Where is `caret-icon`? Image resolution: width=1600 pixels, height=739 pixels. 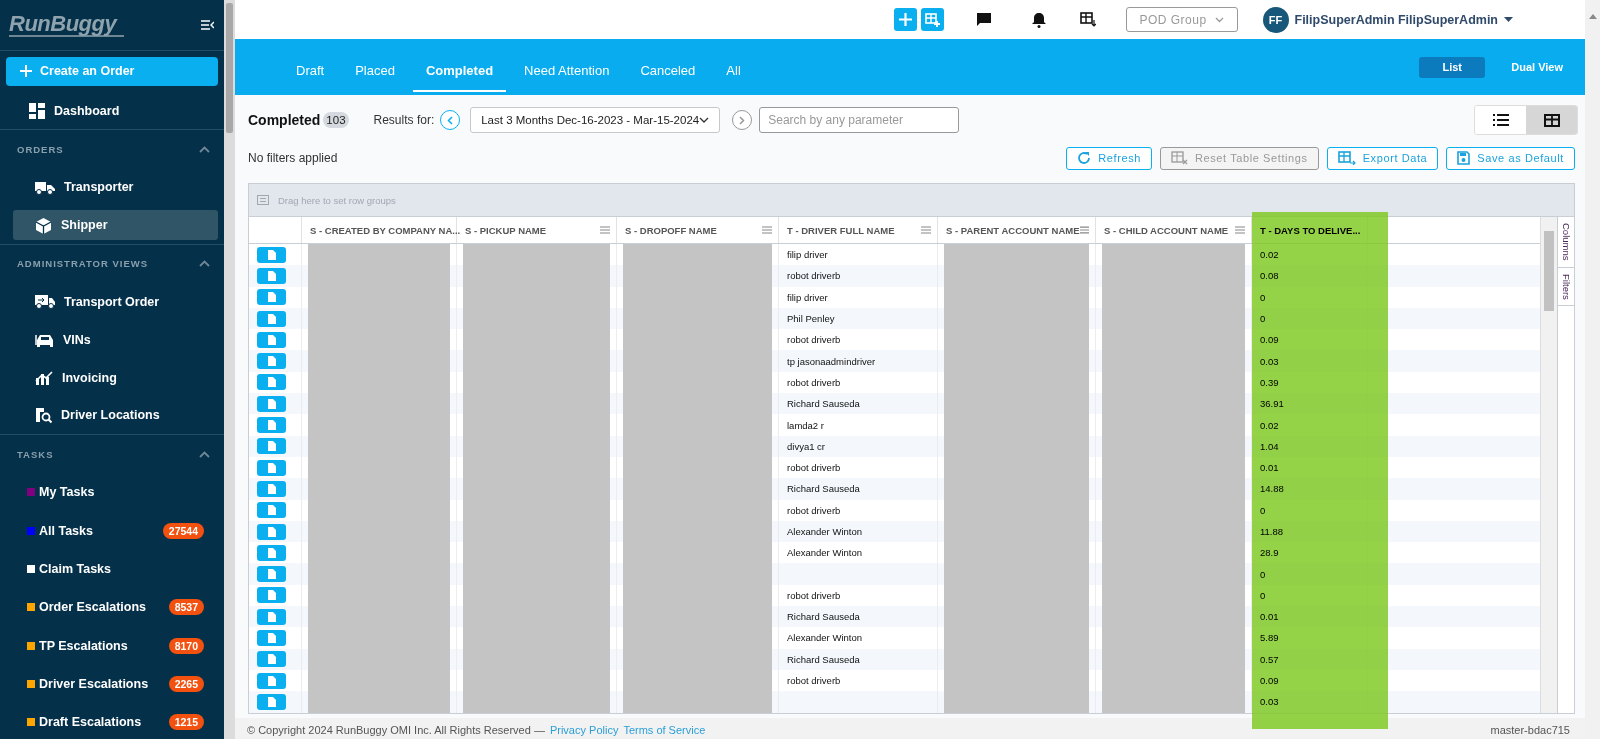
caret-icon is located at coordinates (1508, 19).